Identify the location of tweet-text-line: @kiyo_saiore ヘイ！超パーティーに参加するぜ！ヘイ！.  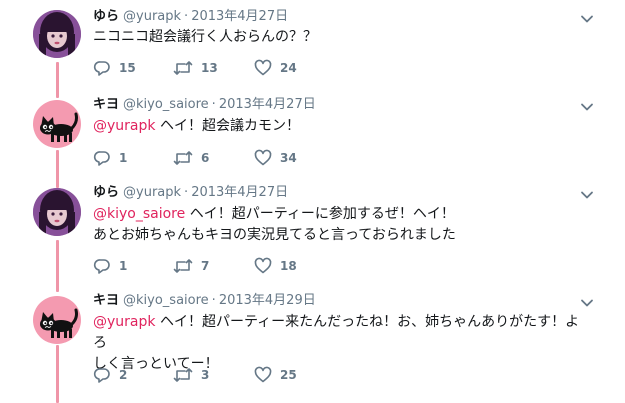
(343, 214).